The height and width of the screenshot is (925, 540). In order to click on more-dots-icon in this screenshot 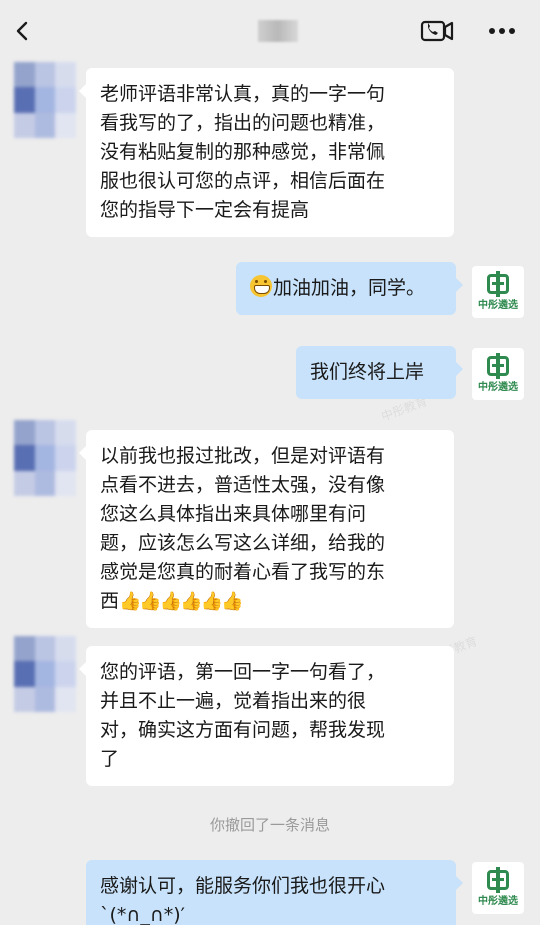, I will do `click(502, 31)`.